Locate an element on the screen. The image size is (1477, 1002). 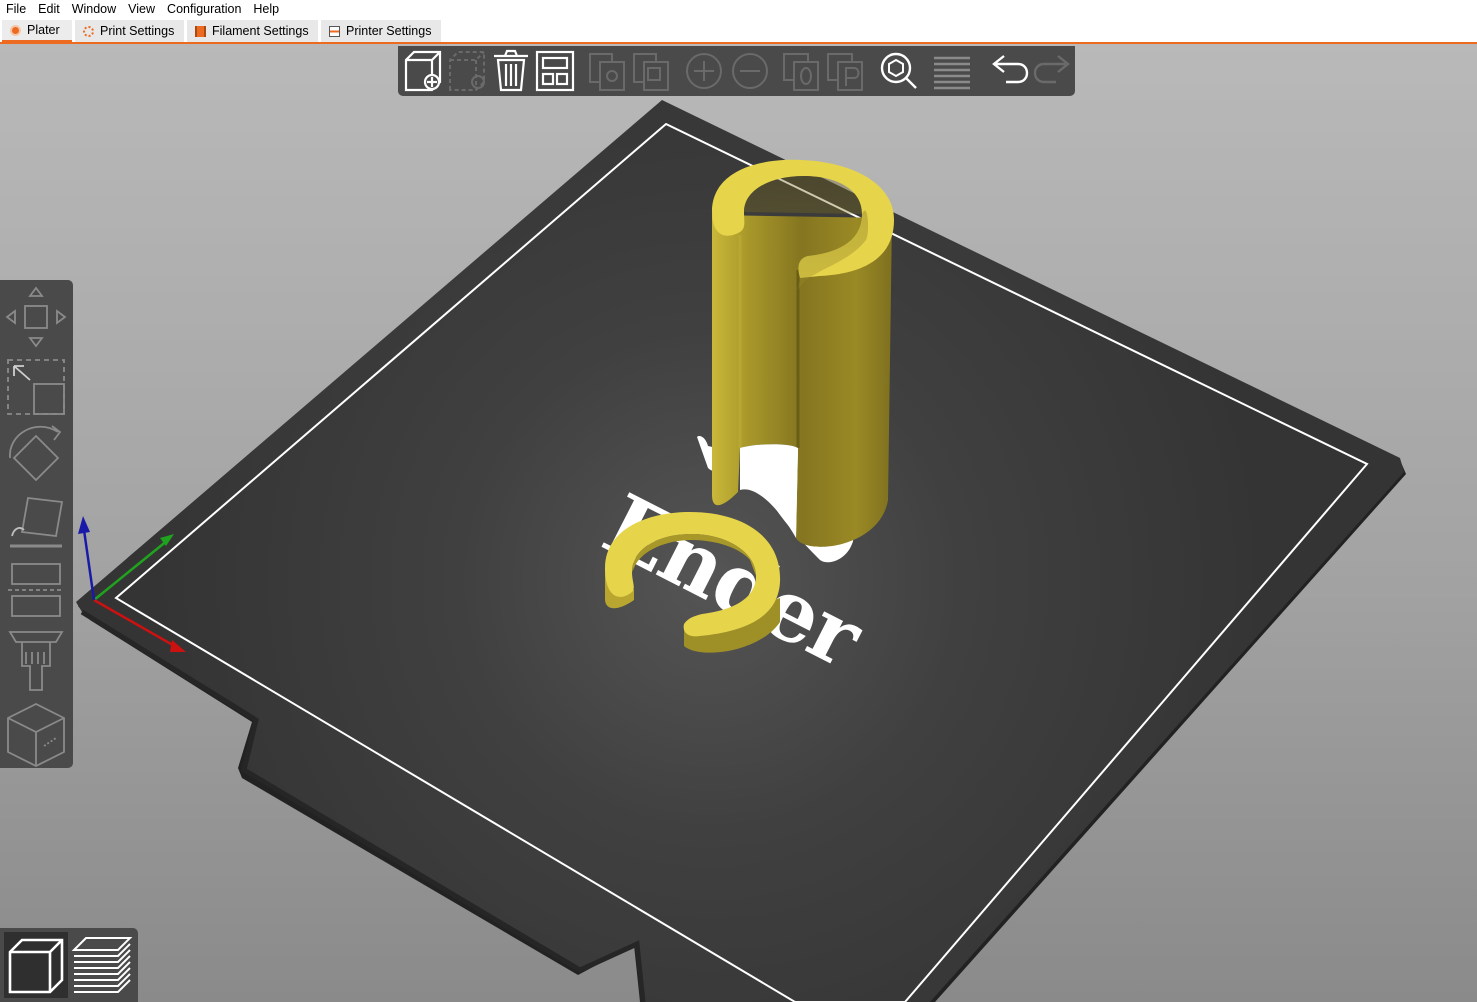
print-settings-icon is located at coordinates (88, 31).